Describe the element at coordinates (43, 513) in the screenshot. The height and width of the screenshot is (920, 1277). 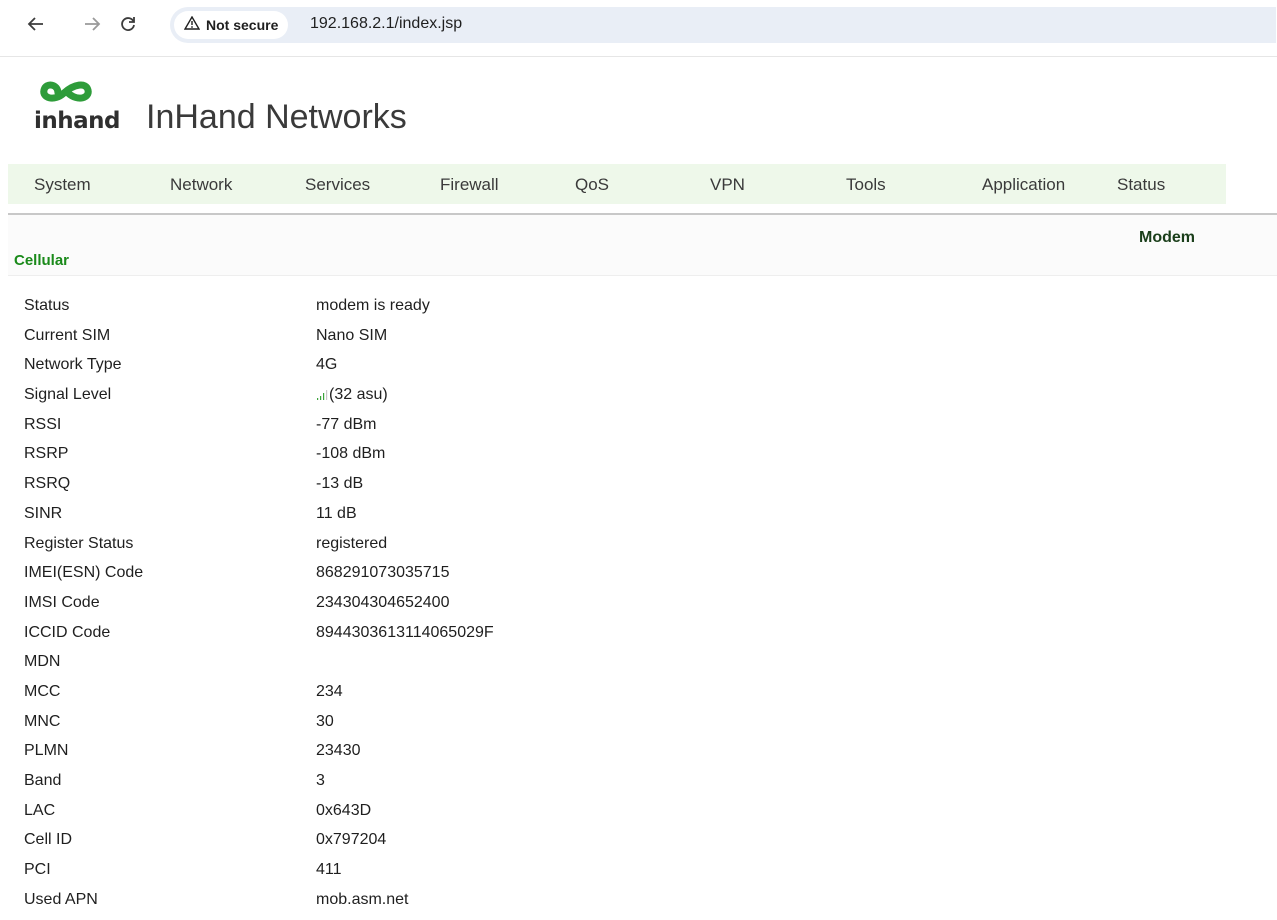
I see `row-label: SINR` at that location.